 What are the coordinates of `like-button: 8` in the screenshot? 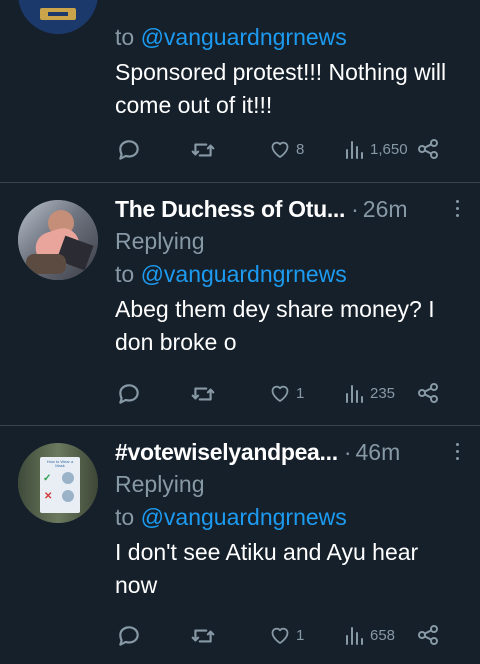 It's located at (286, 149).